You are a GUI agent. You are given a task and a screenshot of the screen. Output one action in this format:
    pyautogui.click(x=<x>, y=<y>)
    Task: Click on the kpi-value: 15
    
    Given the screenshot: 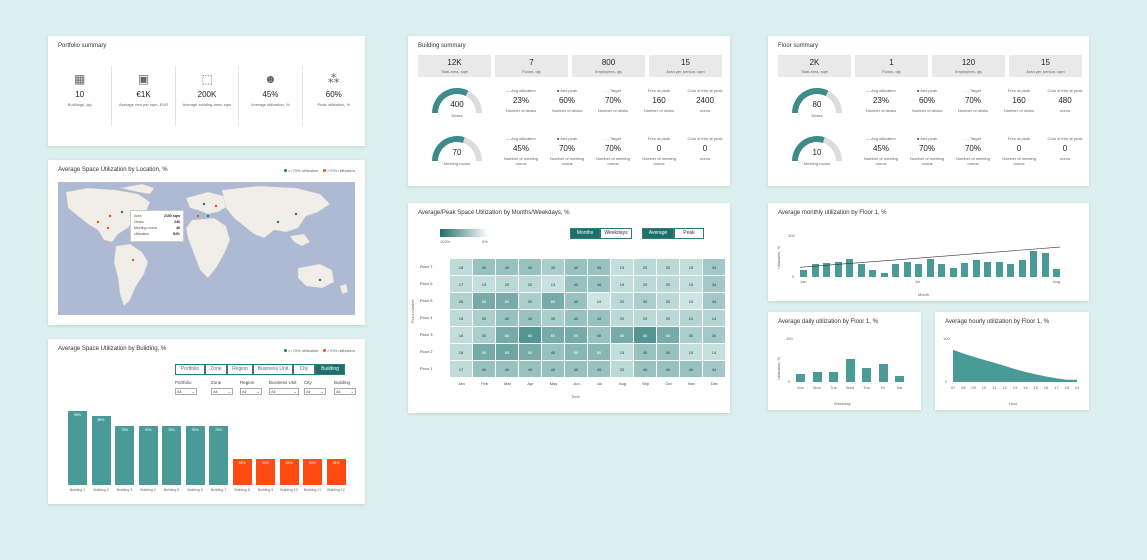 What is the action you would take?
    pyautogui.click(x=685, y=62)
    